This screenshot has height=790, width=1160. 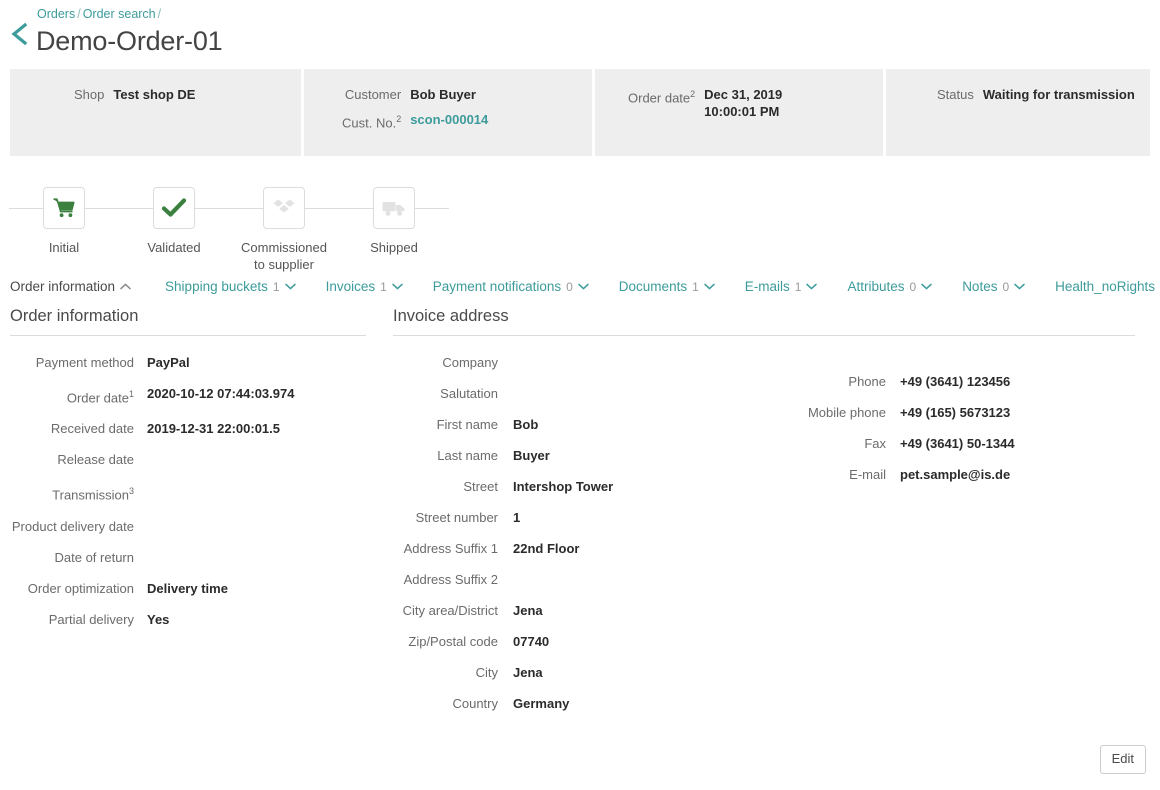 I want to click on stepper-step-validated: Validated, so click(x=174, y=225).